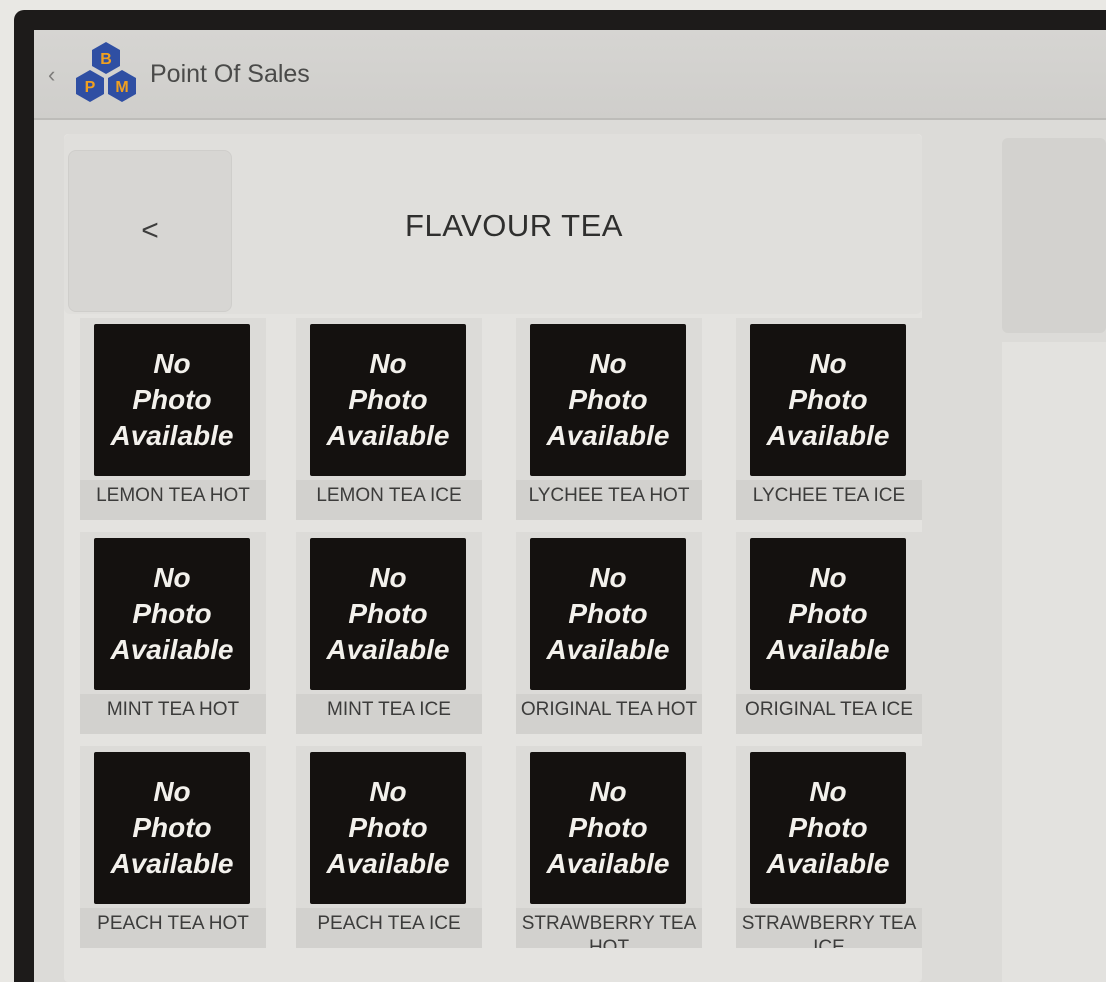 Image resolution: width=1106 pixels, height=982 pixels. I want to click on product-tile: No Photo Available ORIGINAL TEA ICE, so click(829, 633).